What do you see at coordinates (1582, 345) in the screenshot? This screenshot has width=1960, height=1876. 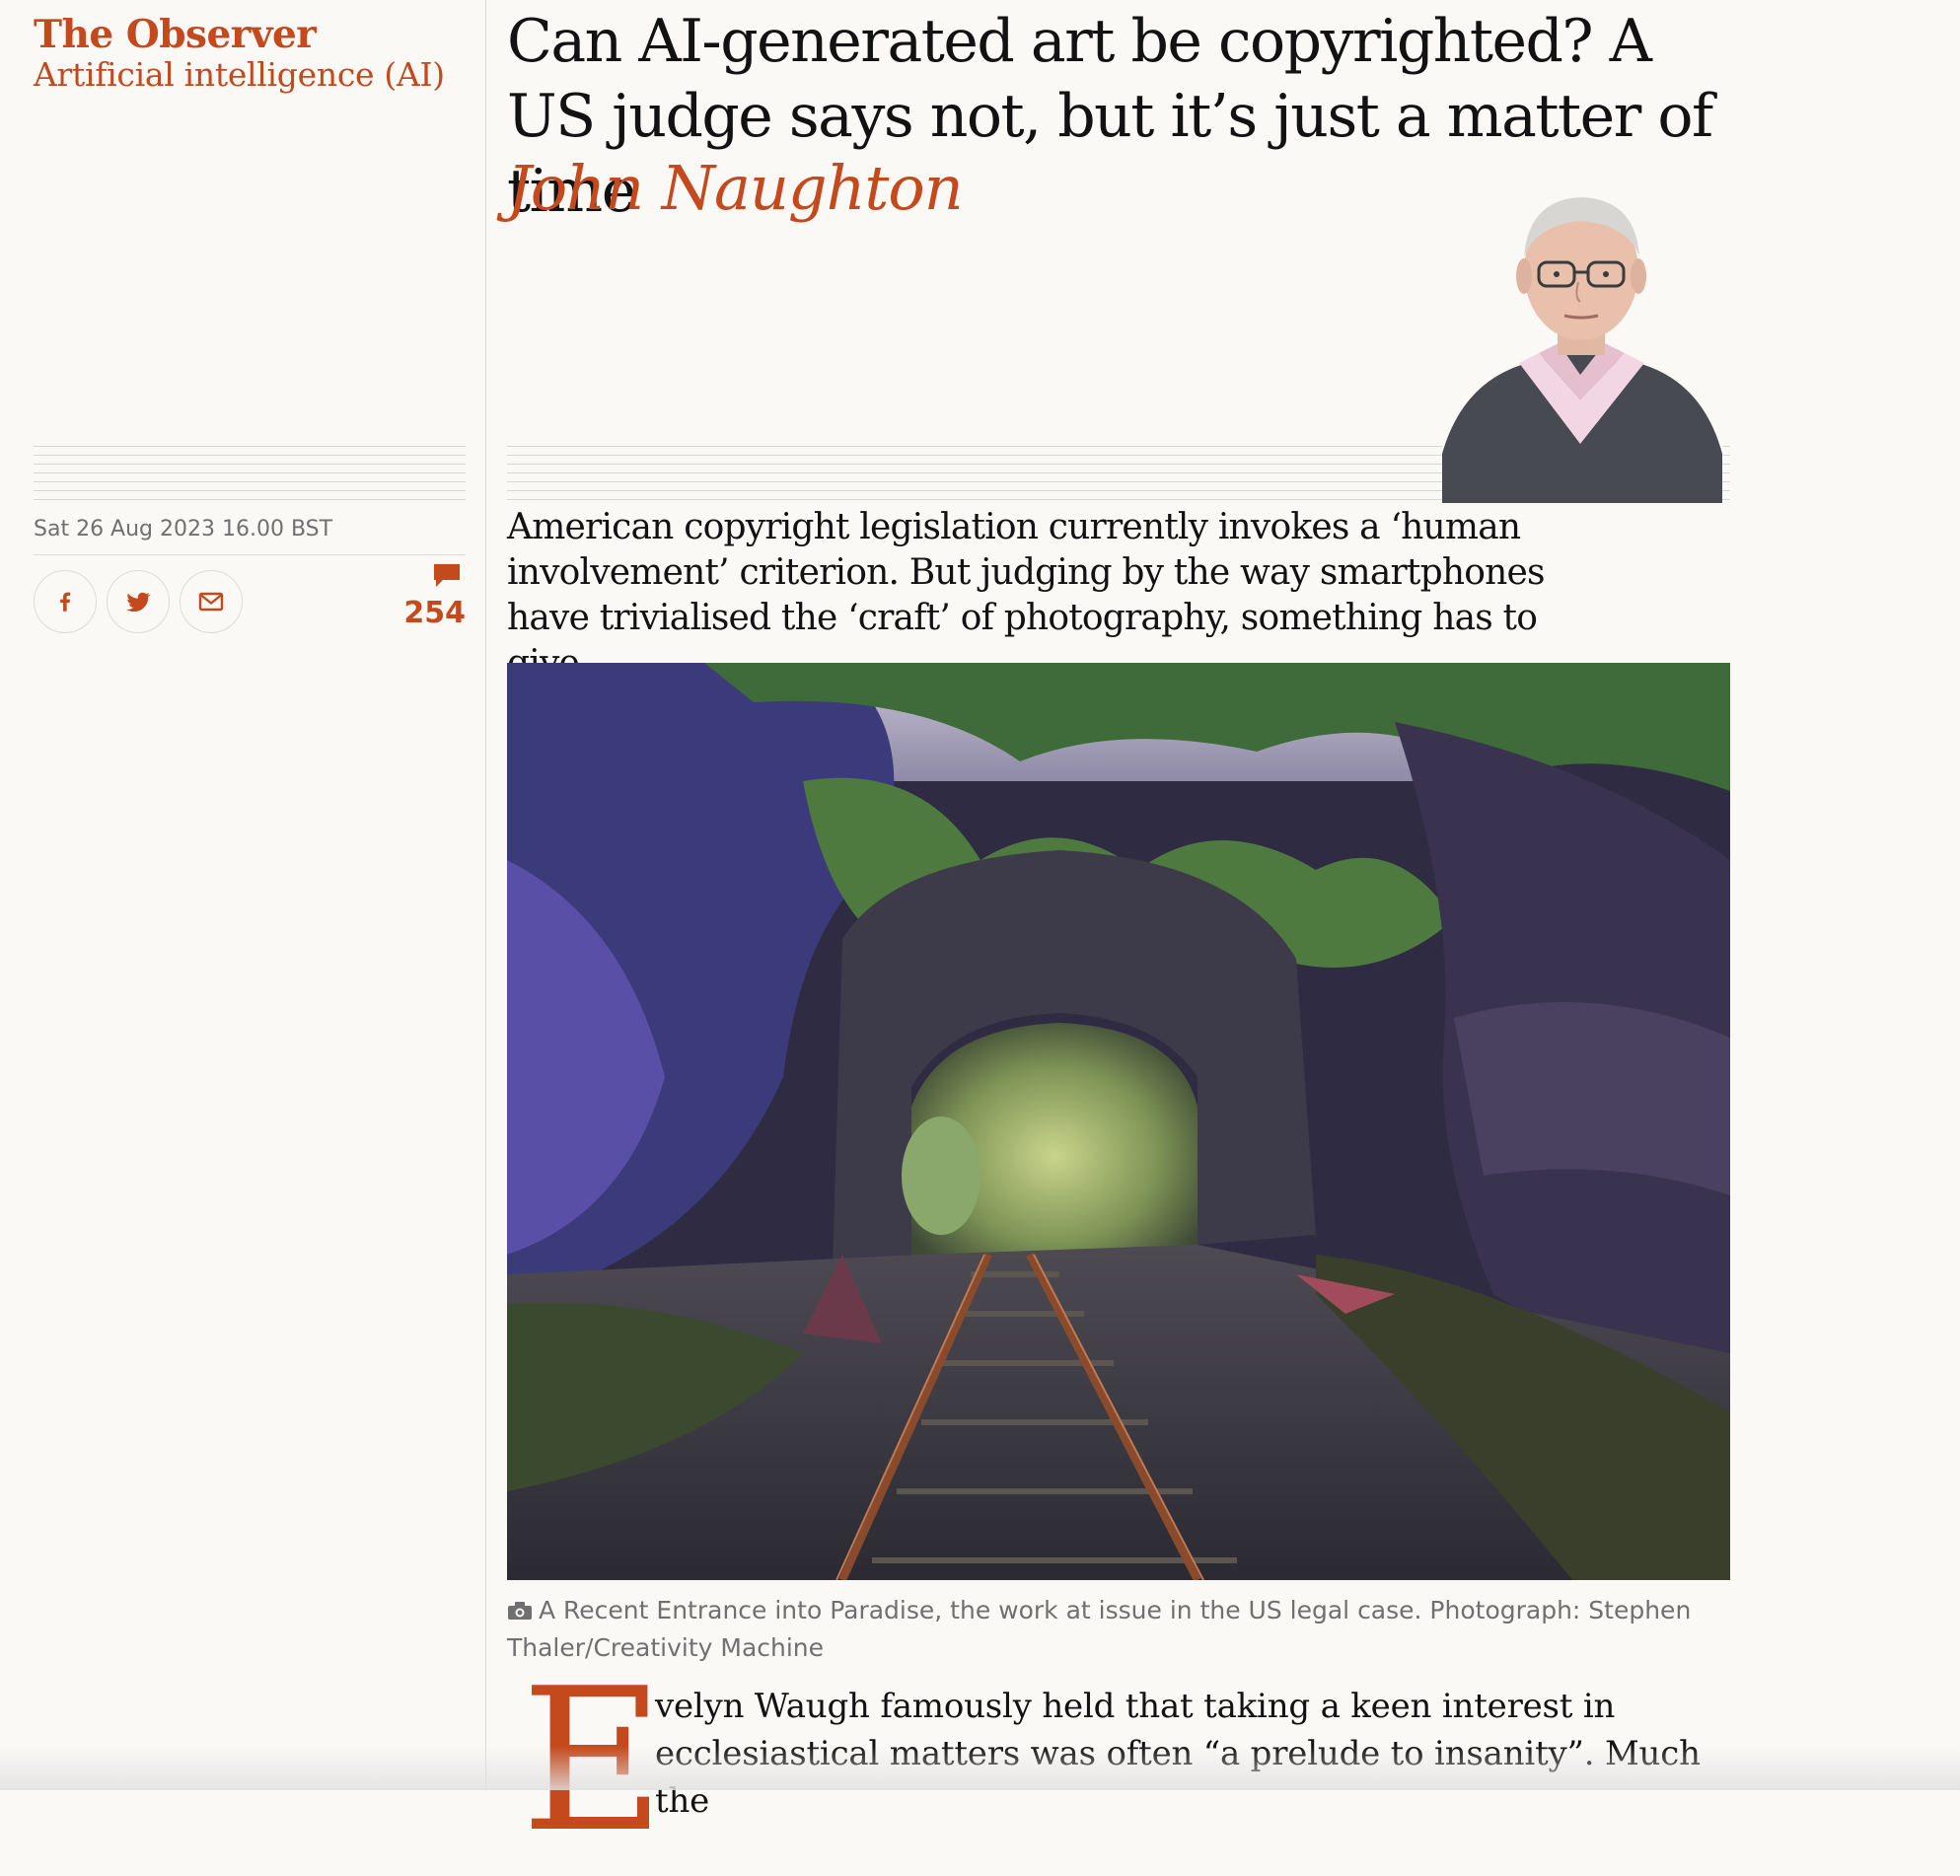 I see `author-photo` at bounding box center [1582, 345].